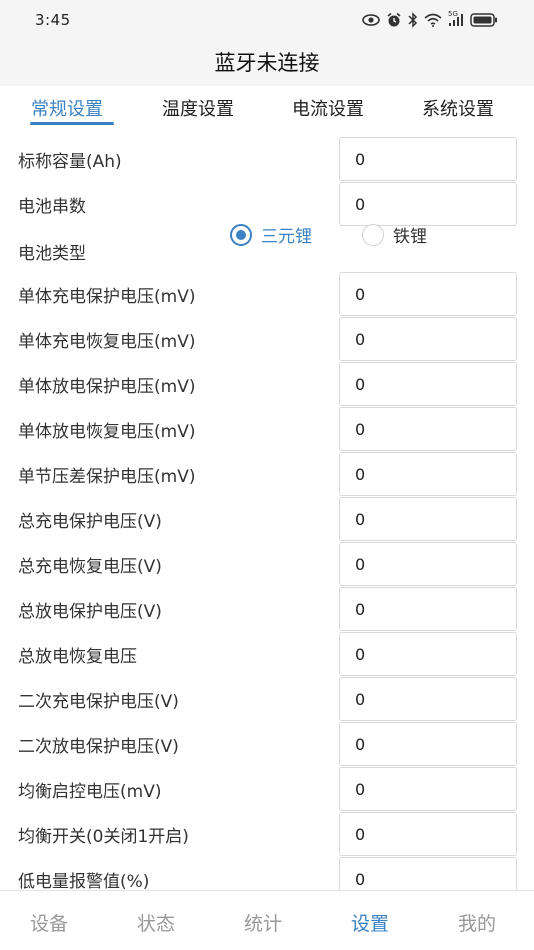 The height and width of the screenshot is (950, 534). What do you see at coordinates (107, 432) in the screenshot?
I see `field-label: 单体放电恢复电压(mV)` at bounding box center [107, 432].